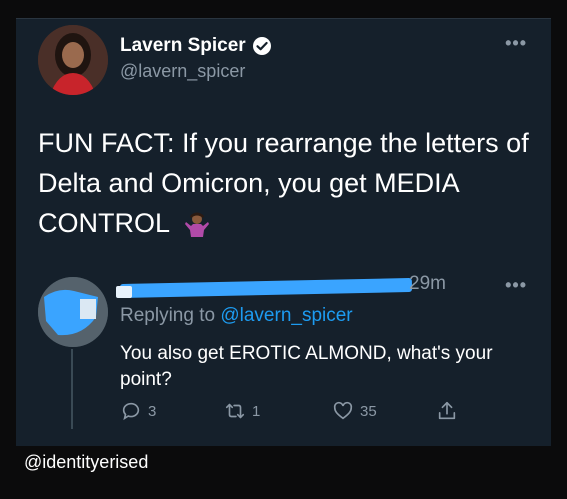 The width and height of the screenshot is (567, 499). I want to click on redacted-username, so click(266, 288).